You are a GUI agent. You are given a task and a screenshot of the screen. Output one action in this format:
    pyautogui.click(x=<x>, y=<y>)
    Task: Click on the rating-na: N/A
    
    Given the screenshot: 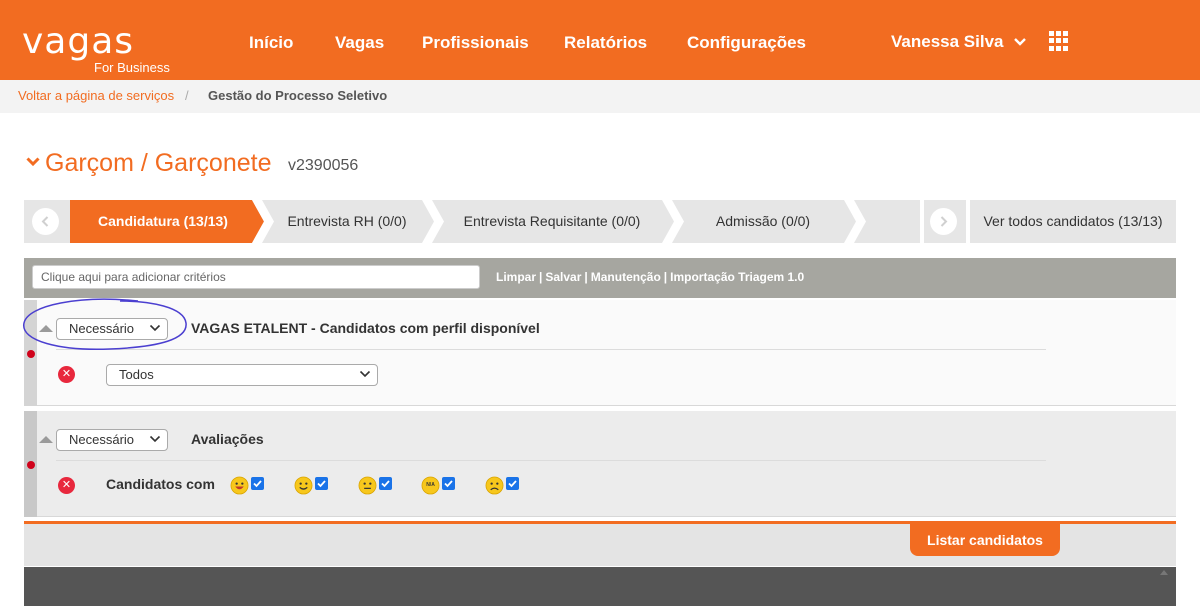 What is the action you would take?
    pyautogui.click(x=441, y=485)
    